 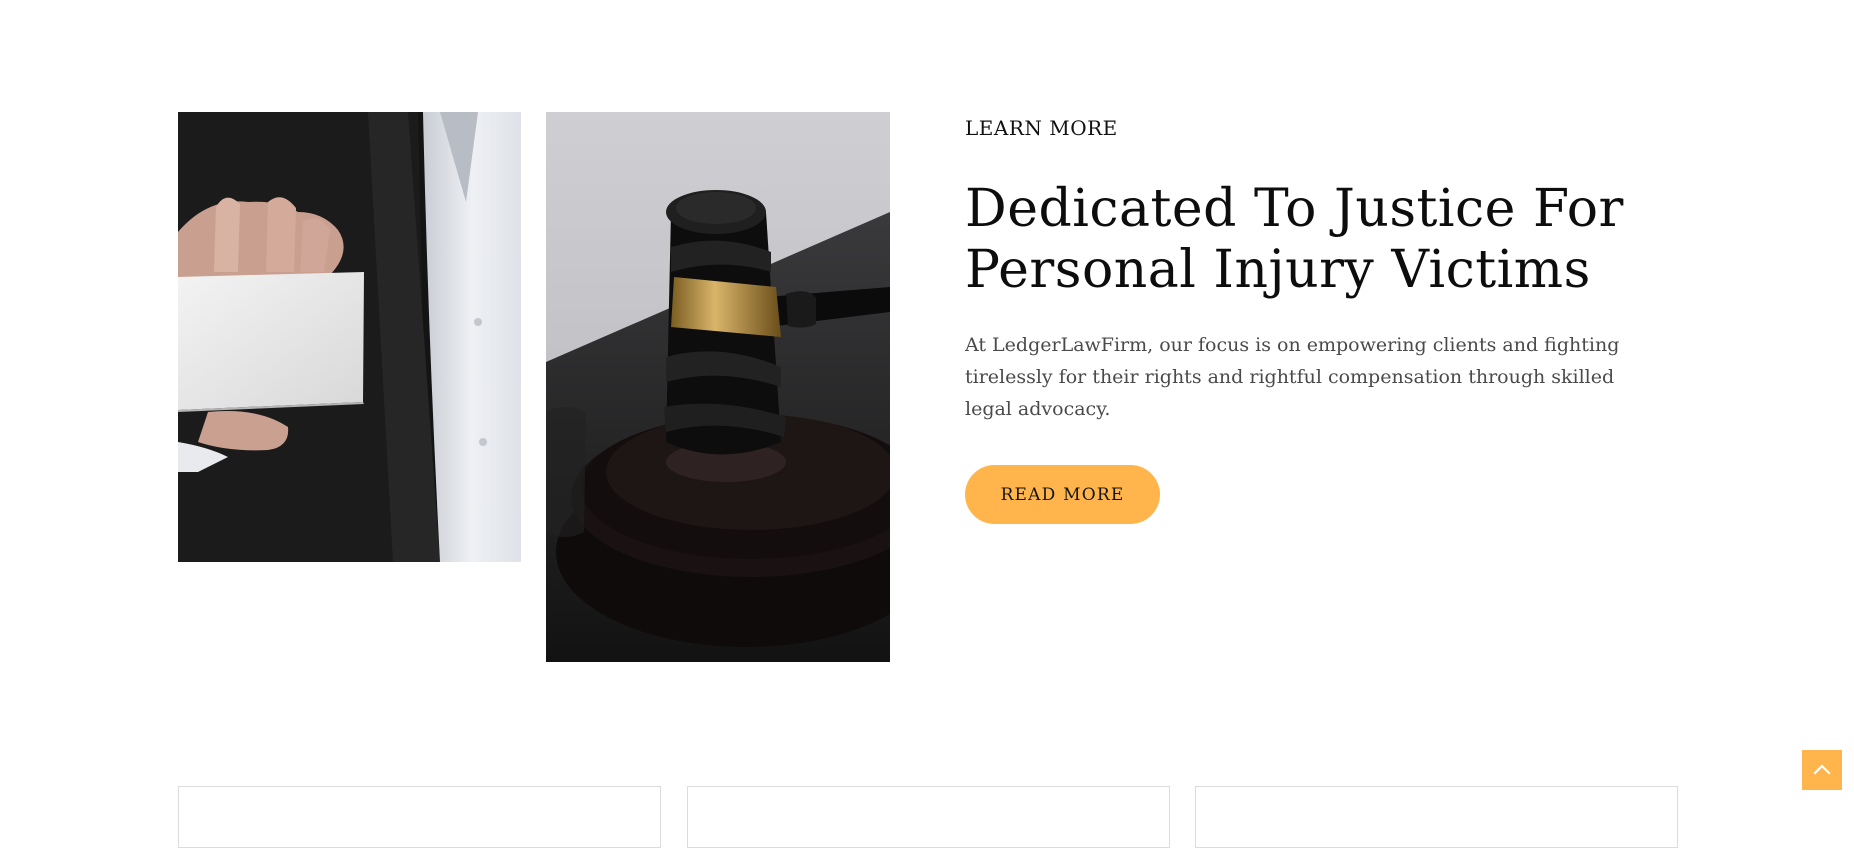 I want to click on gavel-image, so click(x=718, y=387).